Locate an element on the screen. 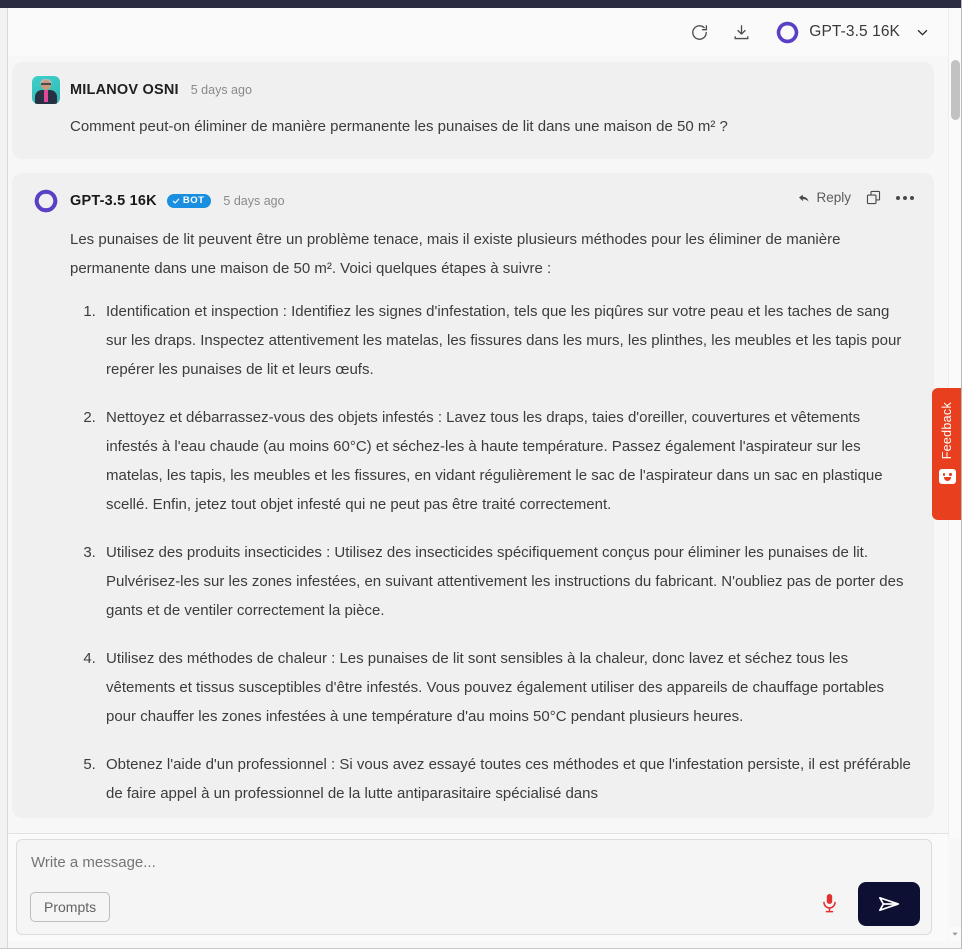 The height and width of the screenshot is (949, 962). model-selector: GPT-3.5 16K is located at coordinates (850, 32).